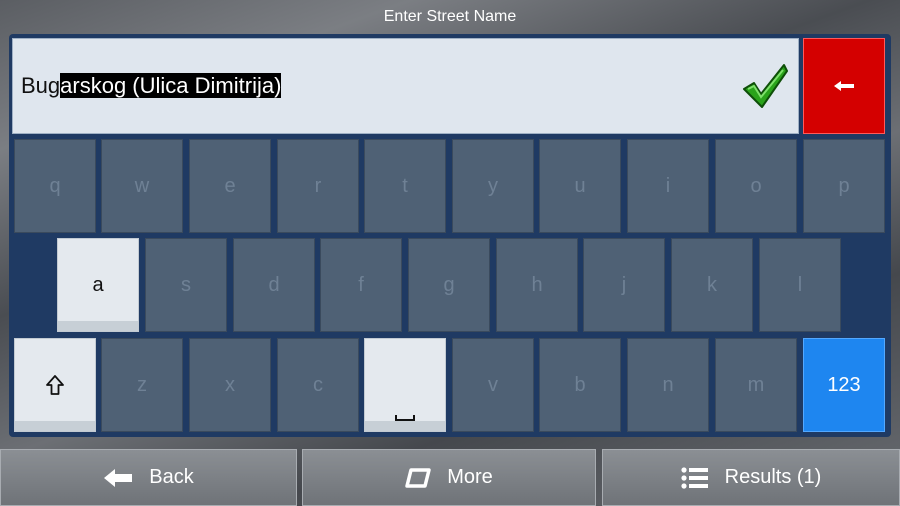 The width and height of the screenshot is (900, 506). I want to click on confirm-button, so click(765, 86).